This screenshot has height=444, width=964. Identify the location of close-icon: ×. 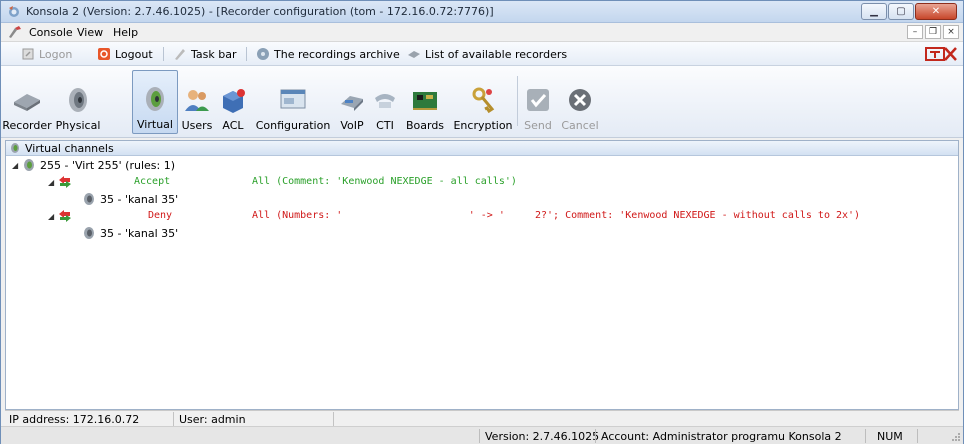
(951, 32).